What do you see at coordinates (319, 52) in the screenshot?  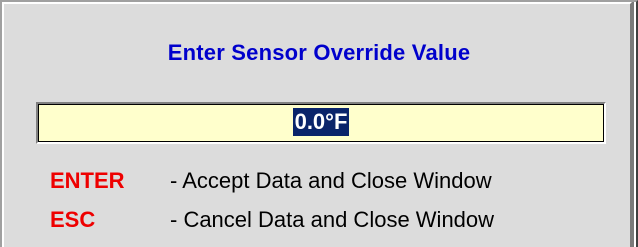 I see `dialog-title: Enter Sensor Override Value` at bounding box center [319, 52].